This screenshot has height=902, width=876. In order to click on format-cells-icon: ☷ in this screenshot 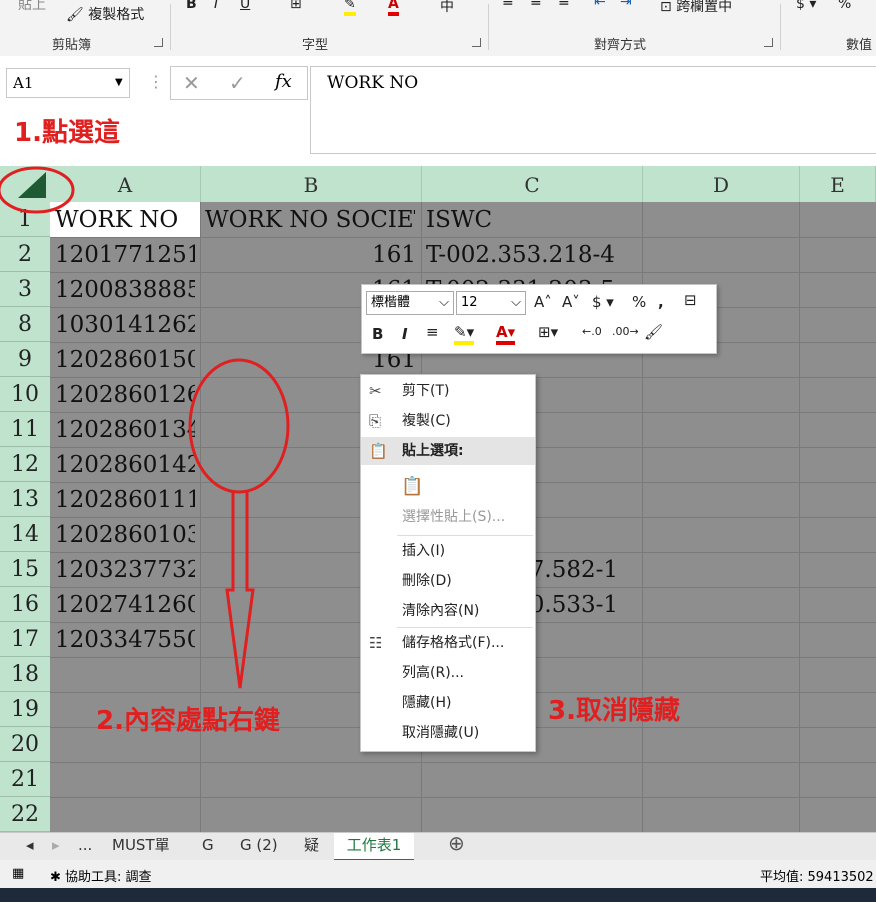, I will do `click(376, 643)`.